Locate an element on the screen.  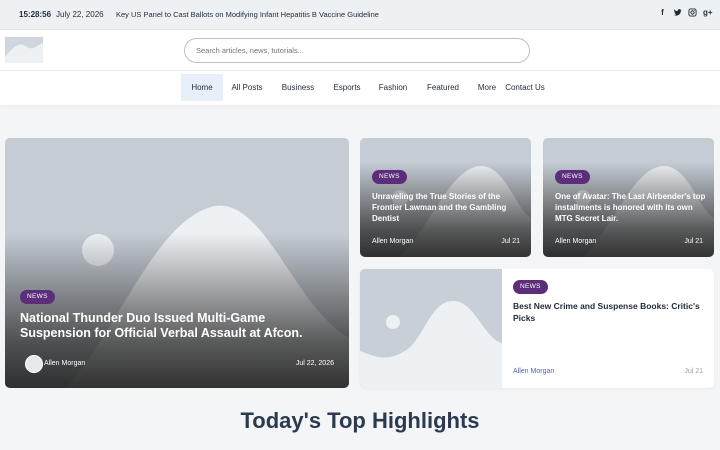
nav-featured: Featured is located at coordinates (443, 87).